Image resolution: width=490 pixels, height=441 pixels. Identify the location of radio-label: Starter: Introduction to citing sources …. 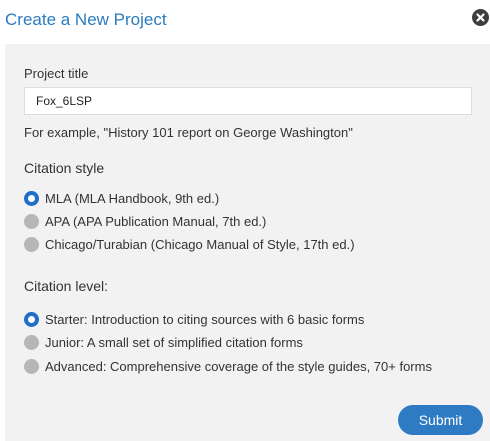
(205, 319).